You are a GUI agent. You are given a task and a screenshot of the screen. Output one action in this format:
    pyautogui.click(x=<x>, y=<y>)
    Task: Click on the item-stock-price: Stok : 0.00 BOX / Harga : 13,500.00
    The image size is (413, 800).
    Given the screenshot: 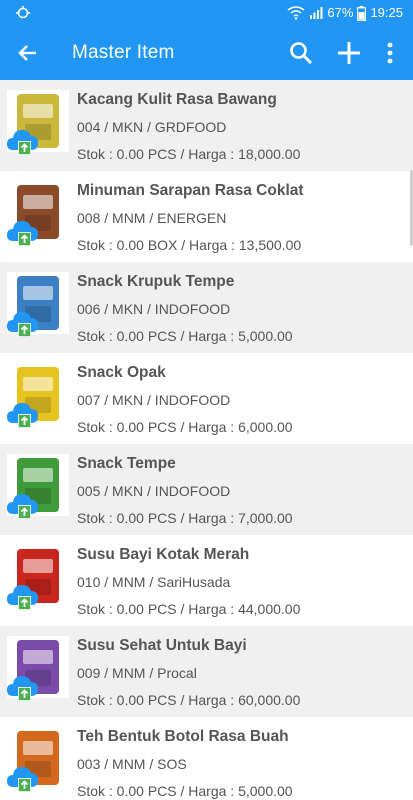 What is the action you would take?
    pyautogui.click(x=189, y=245)
    